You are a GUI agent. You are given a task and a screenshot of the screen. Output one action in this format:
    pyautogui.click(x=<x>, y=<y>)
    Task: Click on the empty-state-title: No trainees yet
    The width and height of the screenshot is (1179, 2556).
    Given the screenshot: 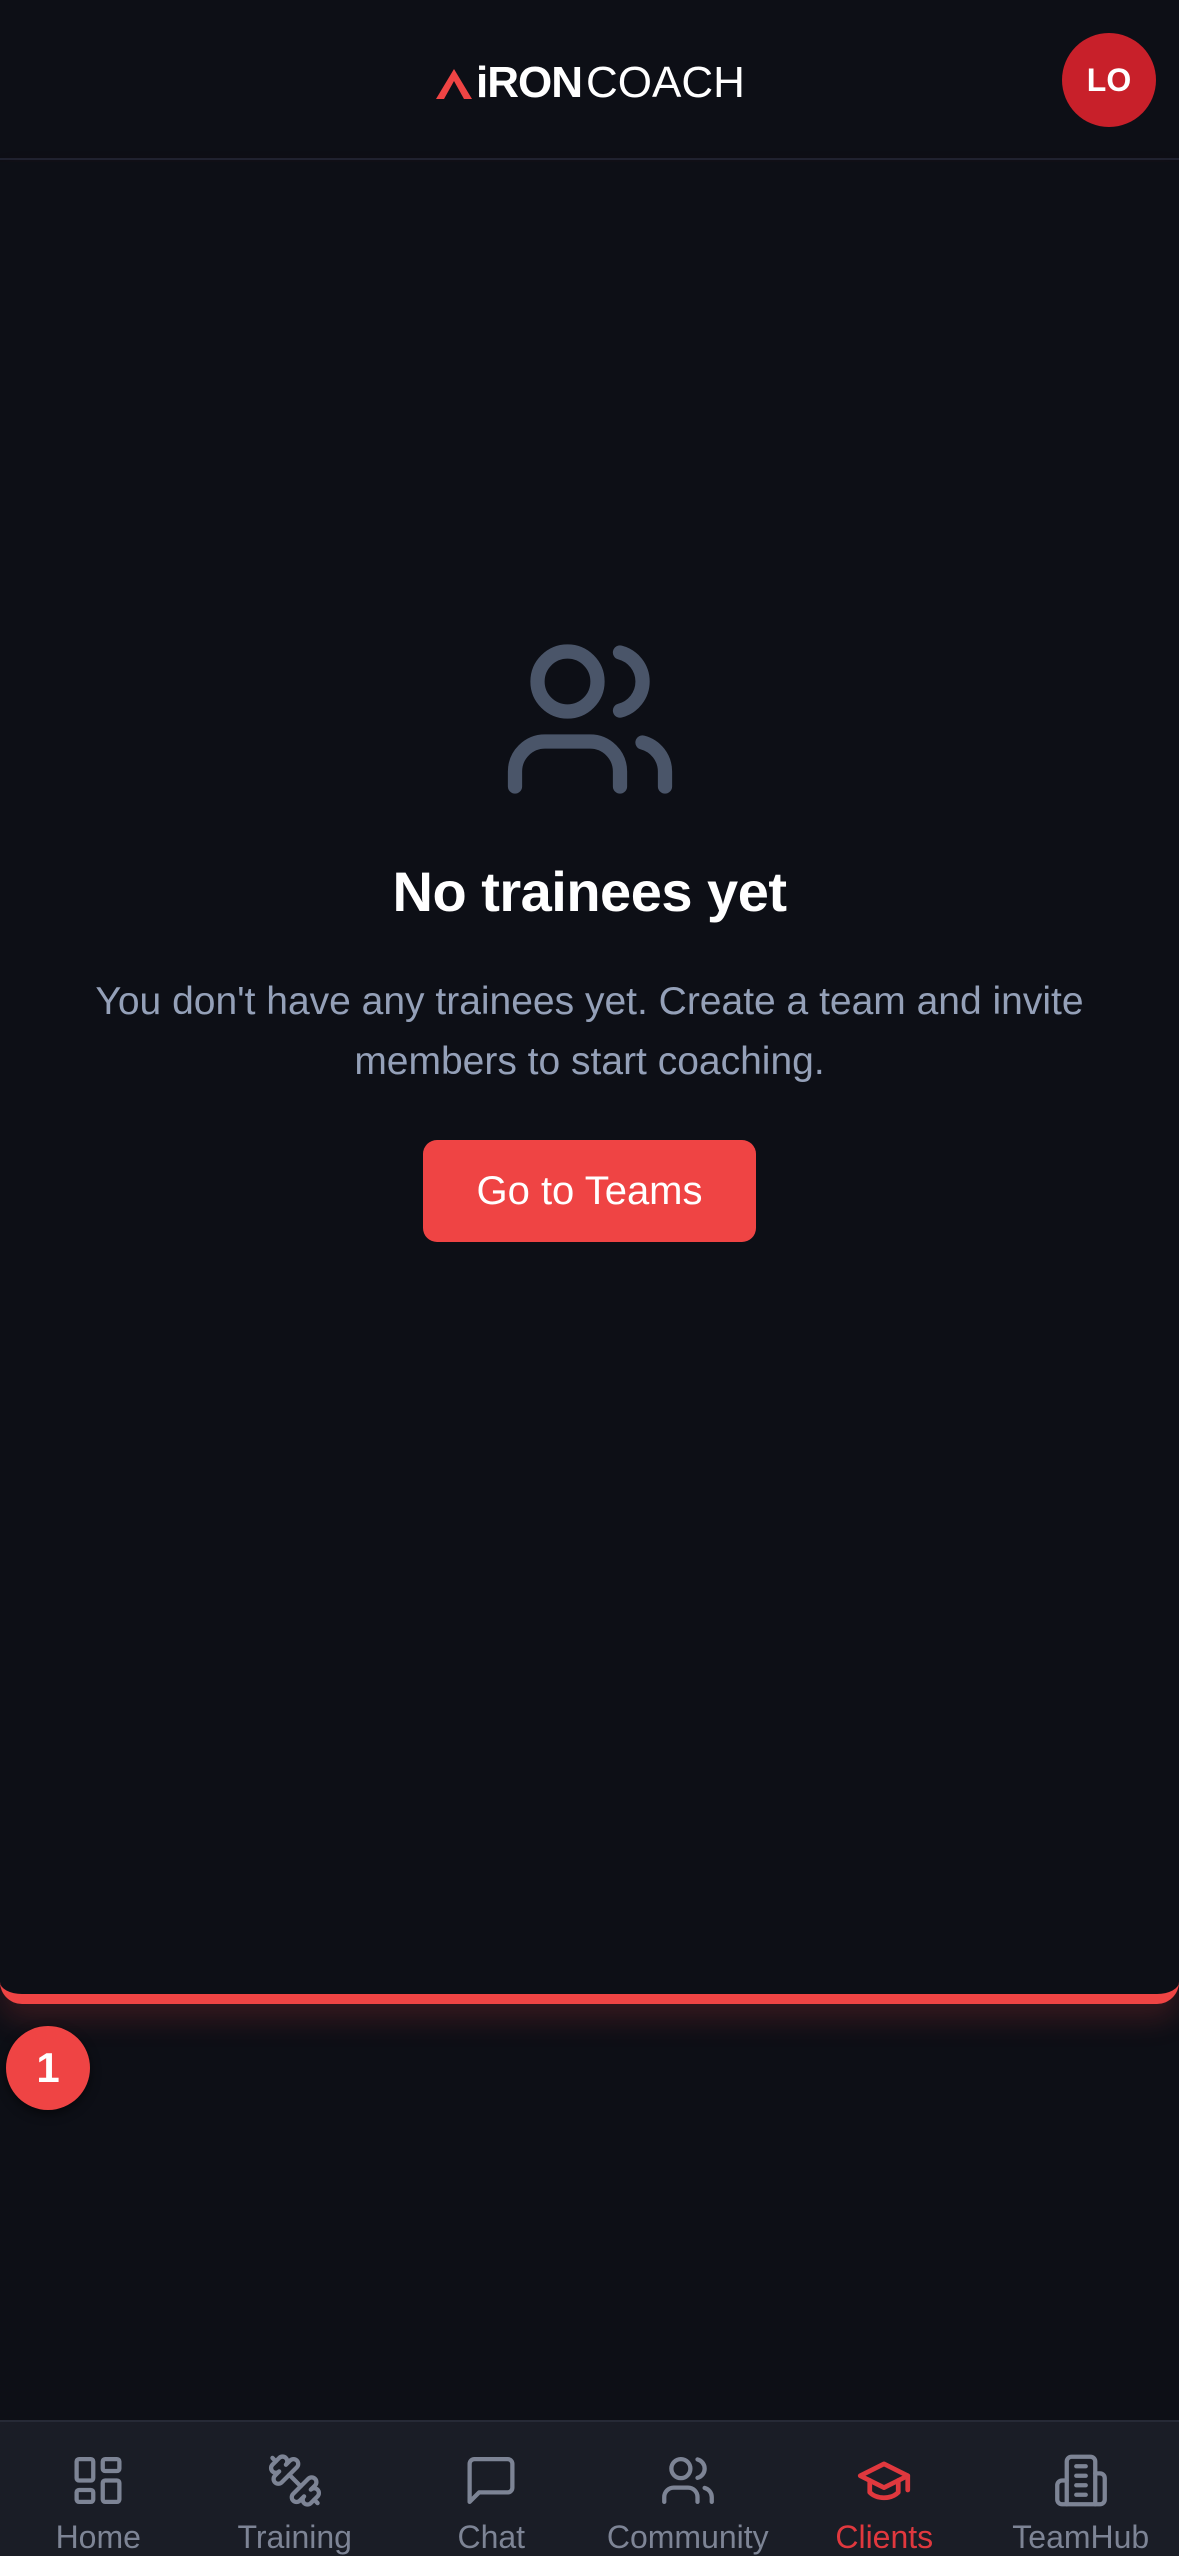 What is the action you would take?
    pyautogui.click(x=590, y=891)
    